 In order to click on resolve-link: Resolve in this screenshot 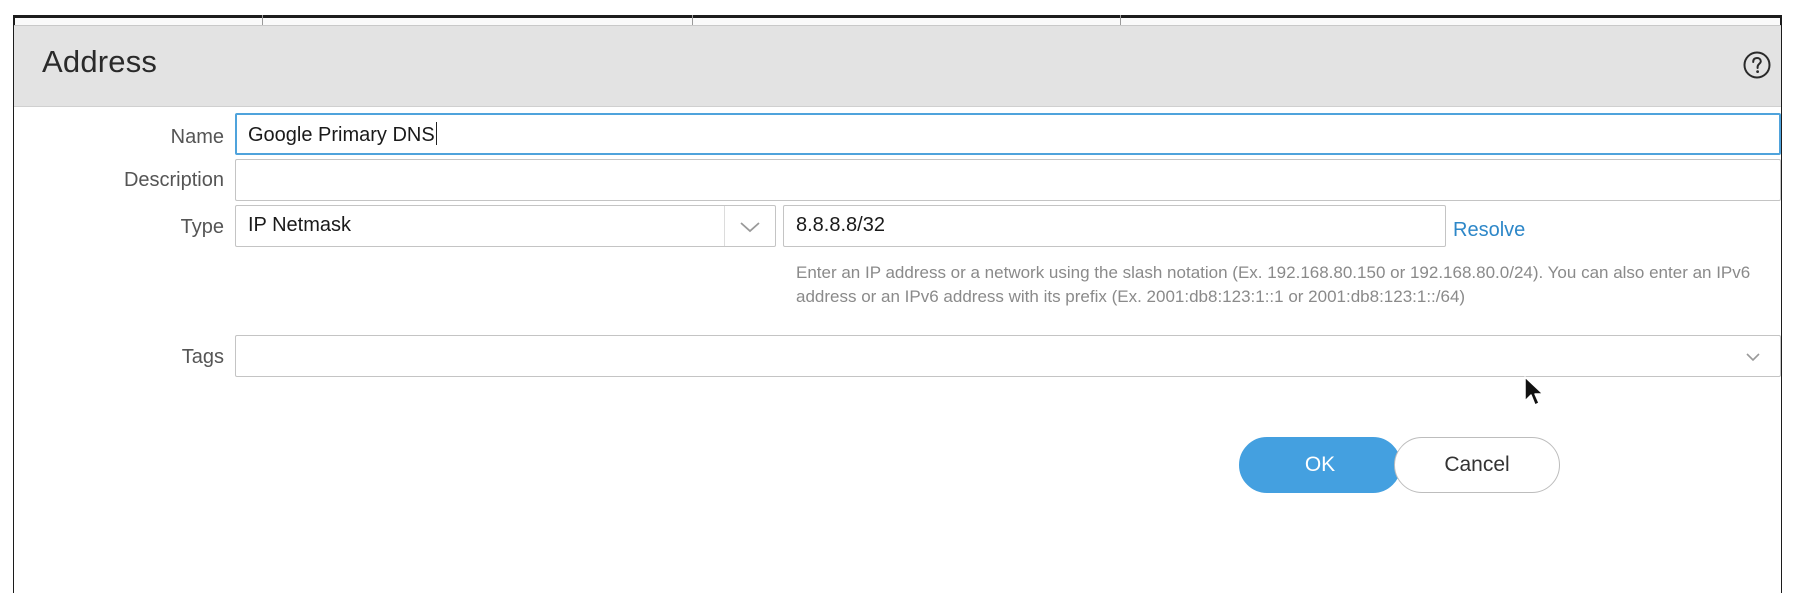, I will do `click(1489, 230)`.